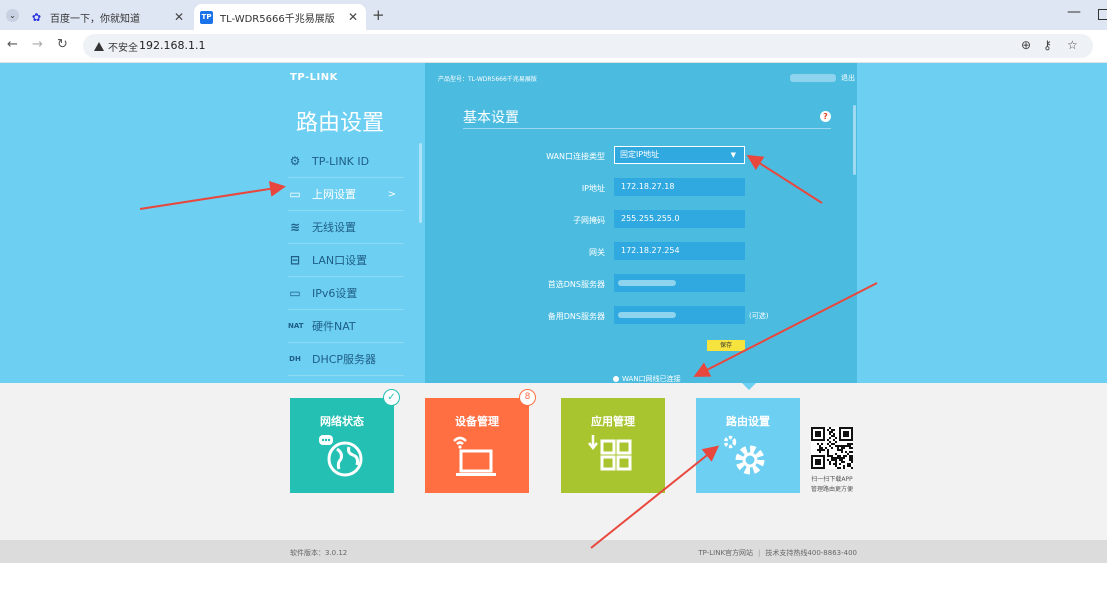 The height and width of the screenshot is (598, 1107). I want to click on tile-device-management: 设备管理, so click(477, 445).